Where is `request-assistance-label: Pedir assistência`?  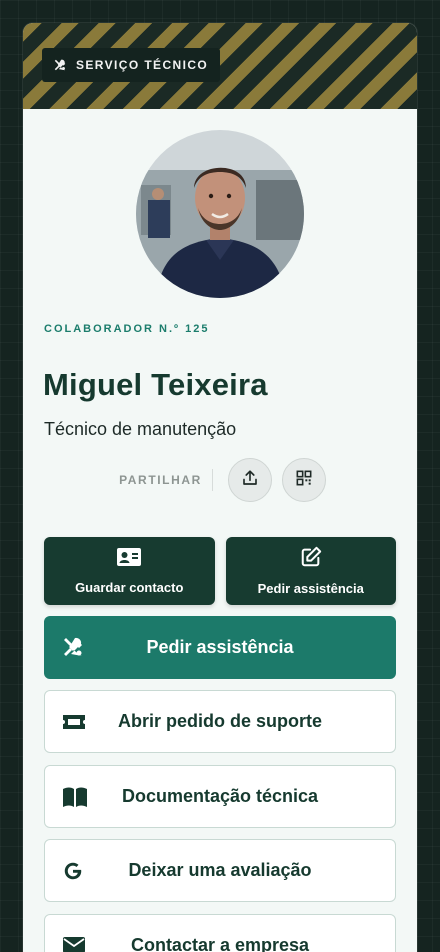
request-assistance-label: Pedir assistência is located at coordinates (220, 647).